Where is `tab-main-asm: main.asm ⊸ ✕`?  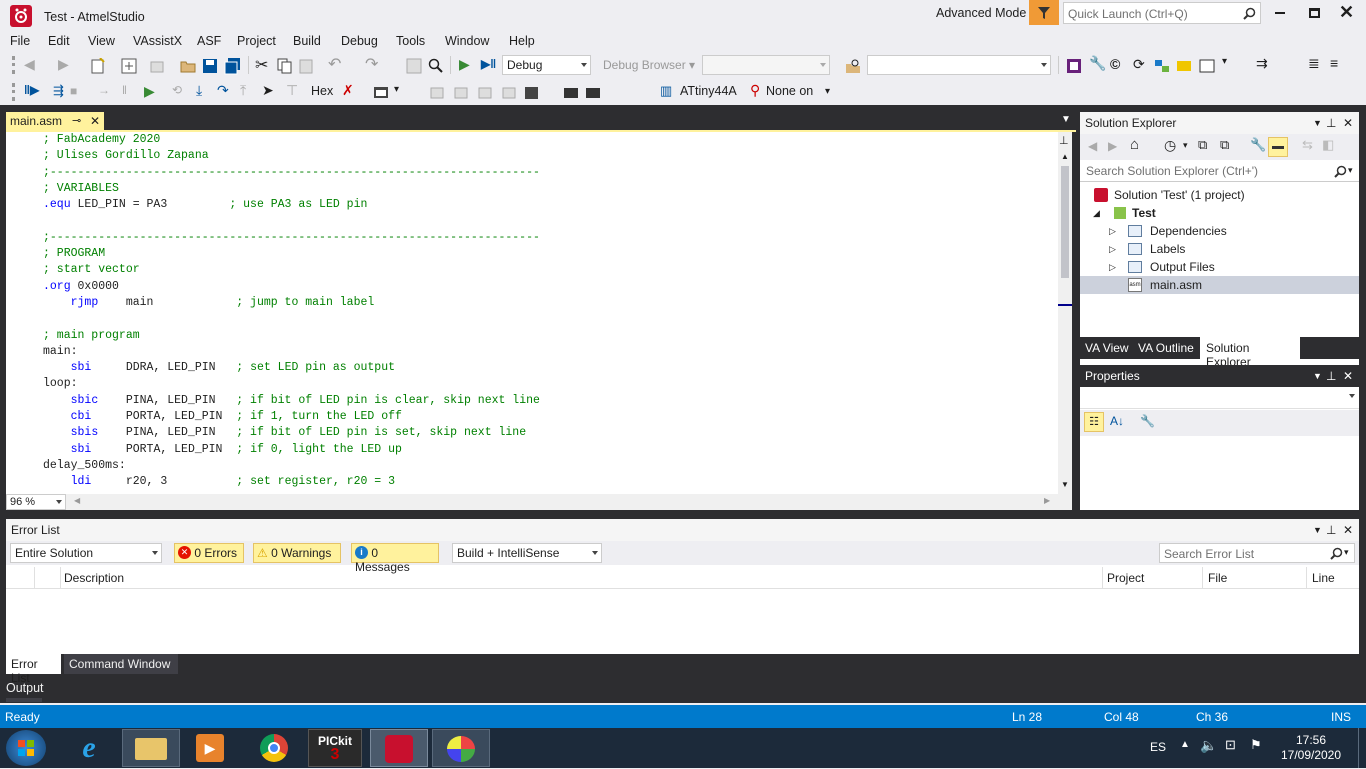 tab-main-asm: main.asm ⊸ ✕ is located at coordinates (55, 121).